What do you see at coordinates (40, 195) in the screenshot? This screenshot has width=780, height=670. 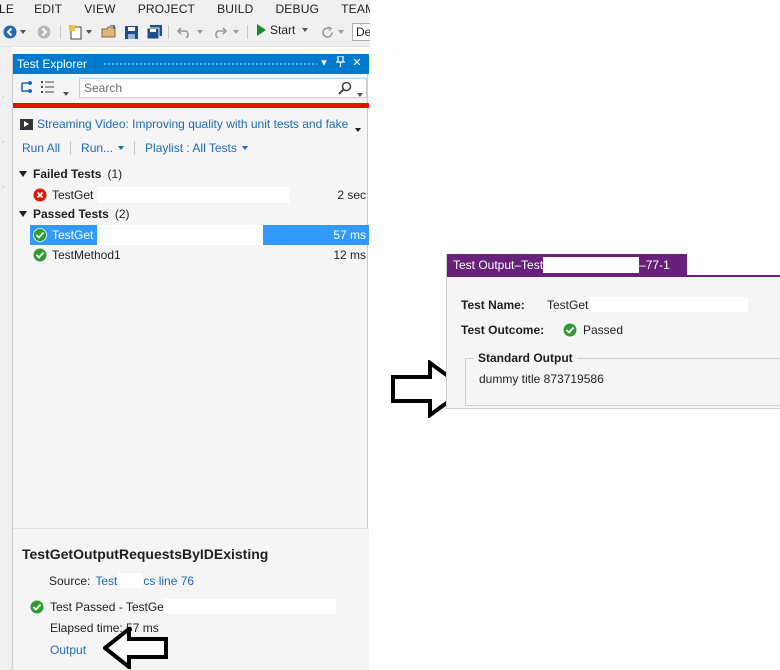 I see `failed-icon` at bounding box center [40, 195].